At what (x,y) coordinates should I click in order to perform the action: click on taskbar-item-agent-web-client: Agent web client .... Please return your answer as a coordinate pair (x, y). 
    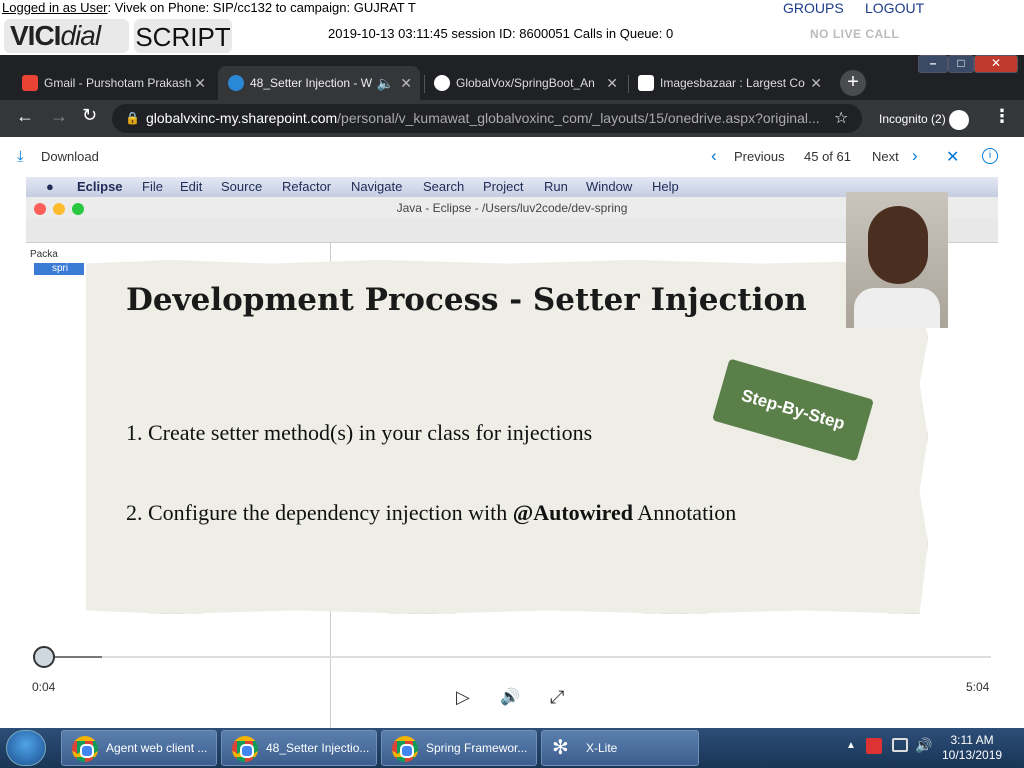
    Looking at the image, I should click on (139, 748).